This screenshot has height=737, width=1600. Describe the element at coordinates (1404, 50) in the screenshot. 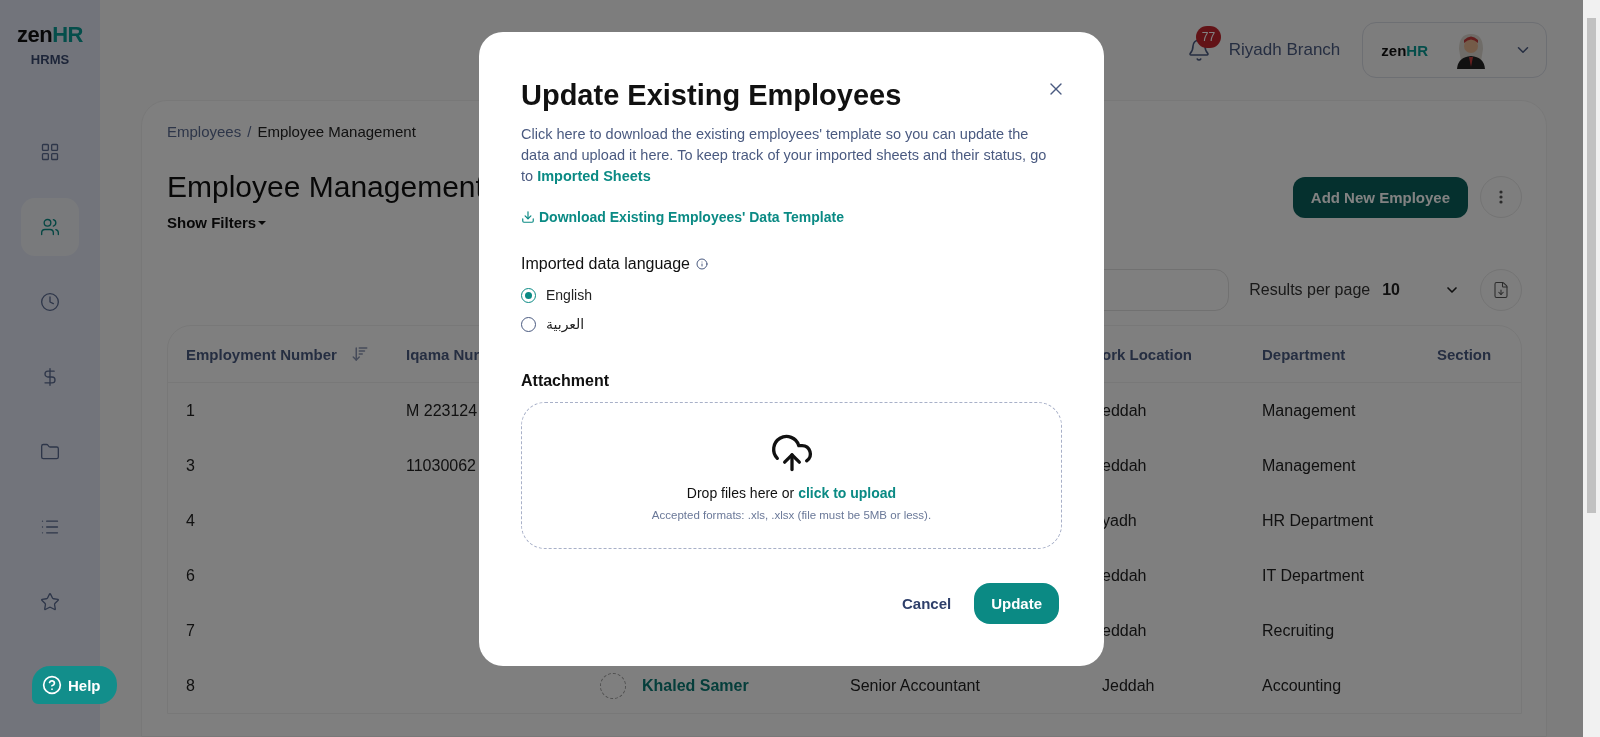

I see `company-logo: zenHR` at that location.